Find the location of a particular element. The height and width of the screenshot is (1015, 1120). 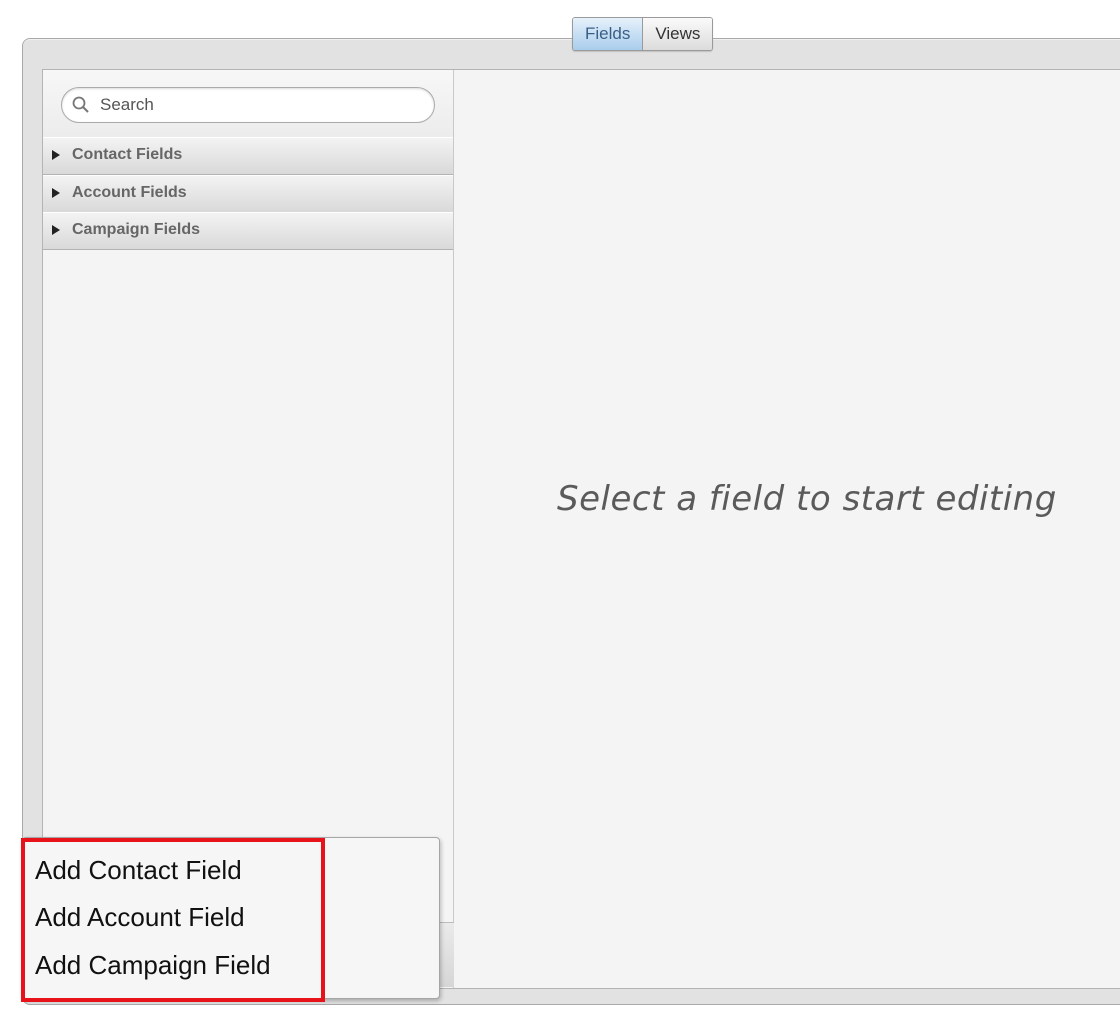

empty-state-message: Select a field to start editing is located at coordinates (807, 499).